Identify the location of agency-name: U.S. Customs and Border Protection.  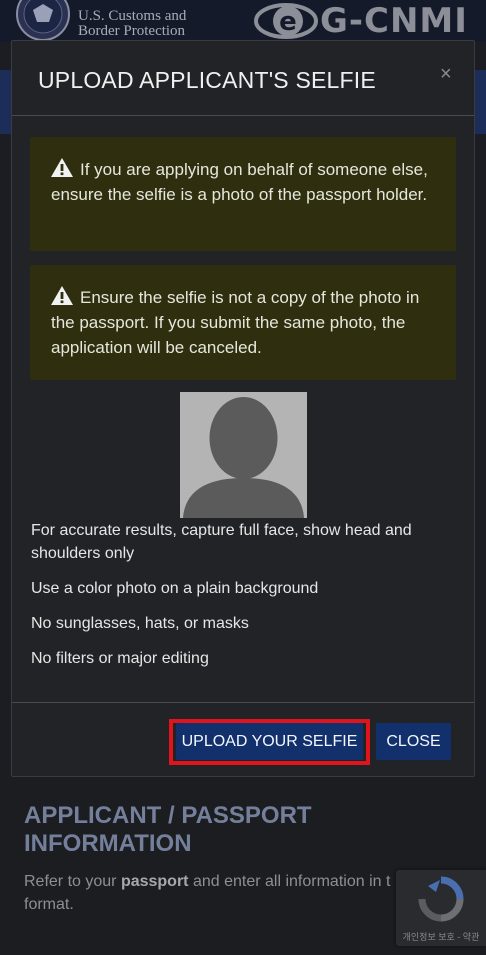
(132, 24).